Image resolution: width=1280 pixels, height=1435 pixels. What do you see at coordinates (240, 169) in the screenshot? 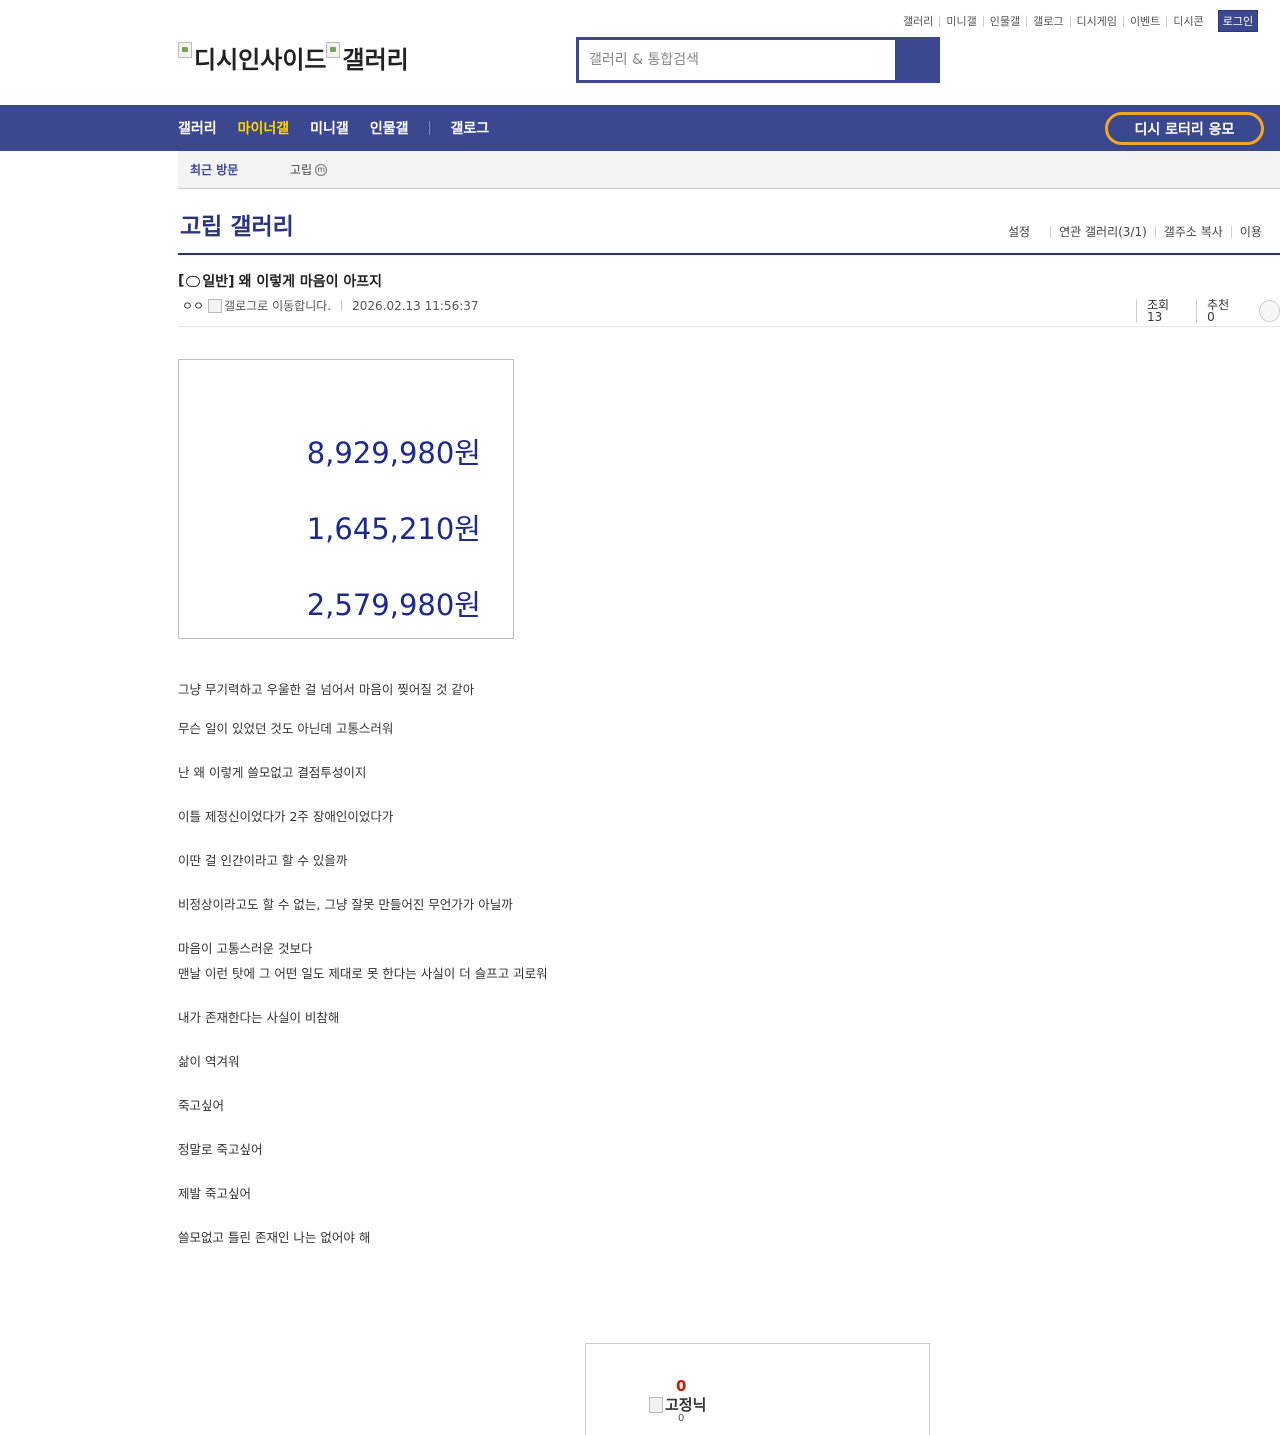
I see `recent-visits-label: 최근 방문` at bounding box center [240, 169].